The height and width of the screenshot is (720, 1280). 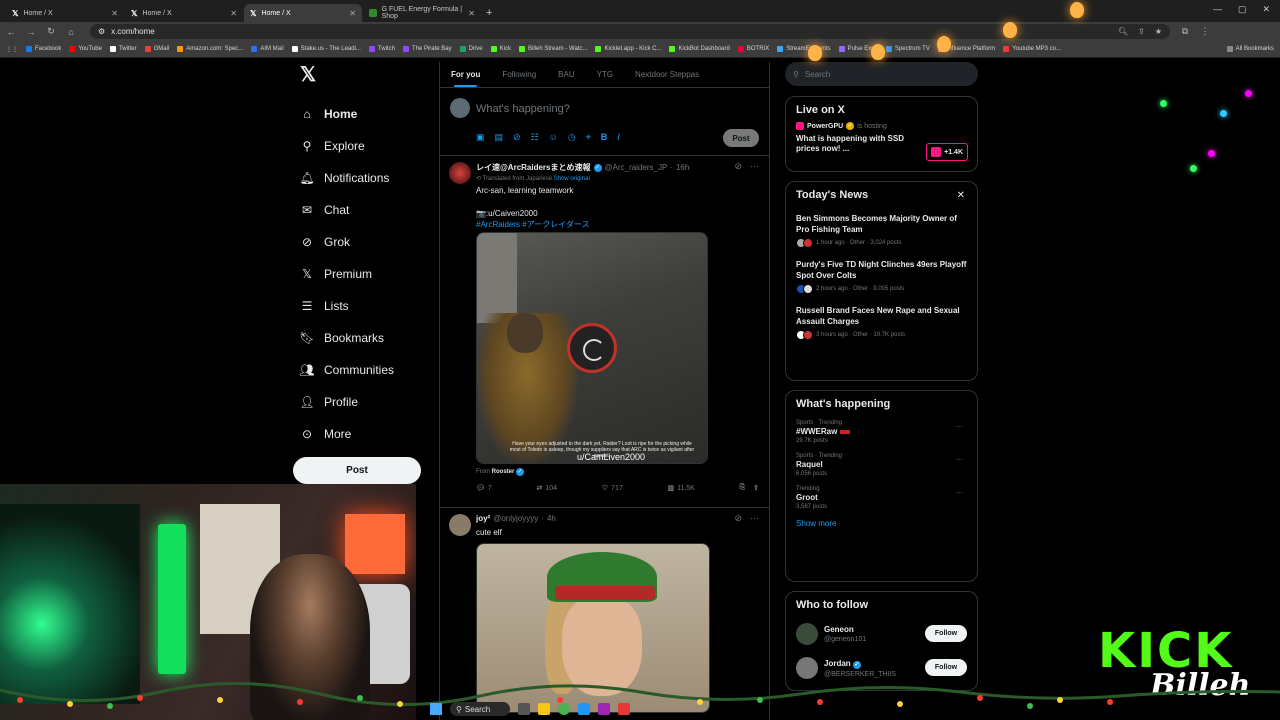 I want to click on author-handle: @Arc_raiders_JP, so click(x=636, y=167).